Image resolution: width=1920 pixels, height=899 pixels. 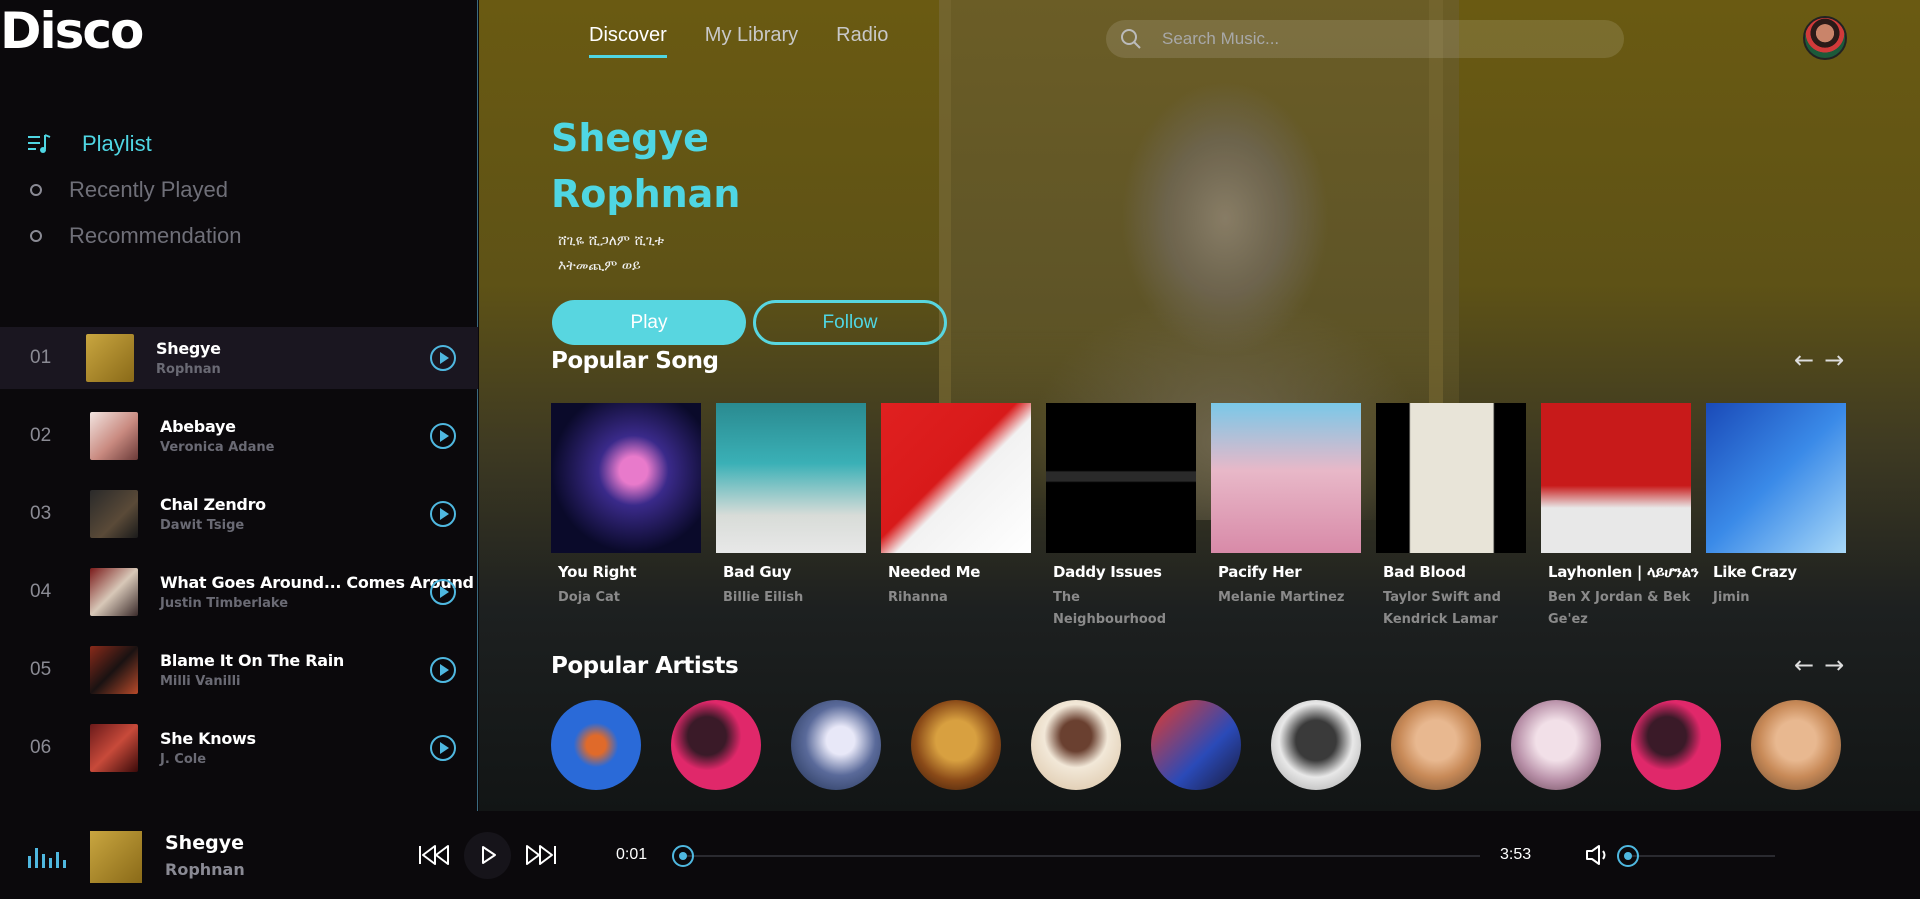 I want to click on hero-subtitle-line: እትመጪም ወይ, so click(x=599, y=266).